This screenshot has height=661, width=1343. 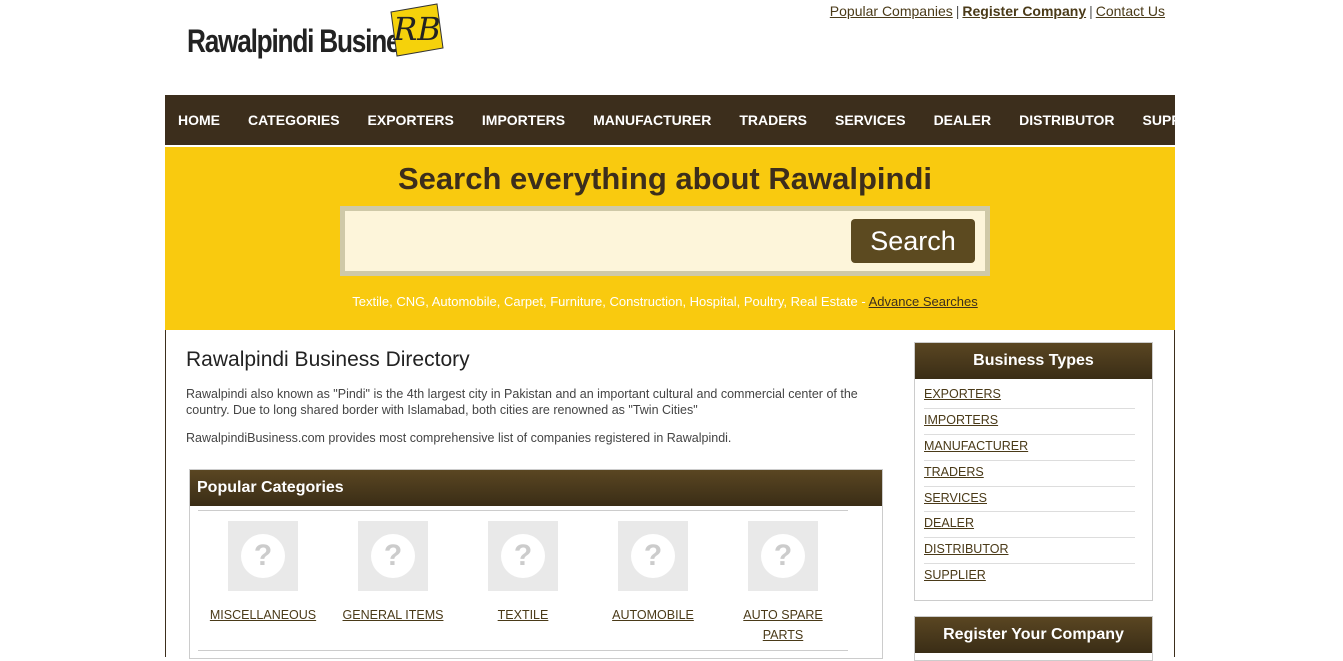 What do you see at coordinates (652, 120) in the screenshot?
I see `nav-manufacturer: MANUFACTURER` at bounding box center [652, 120].